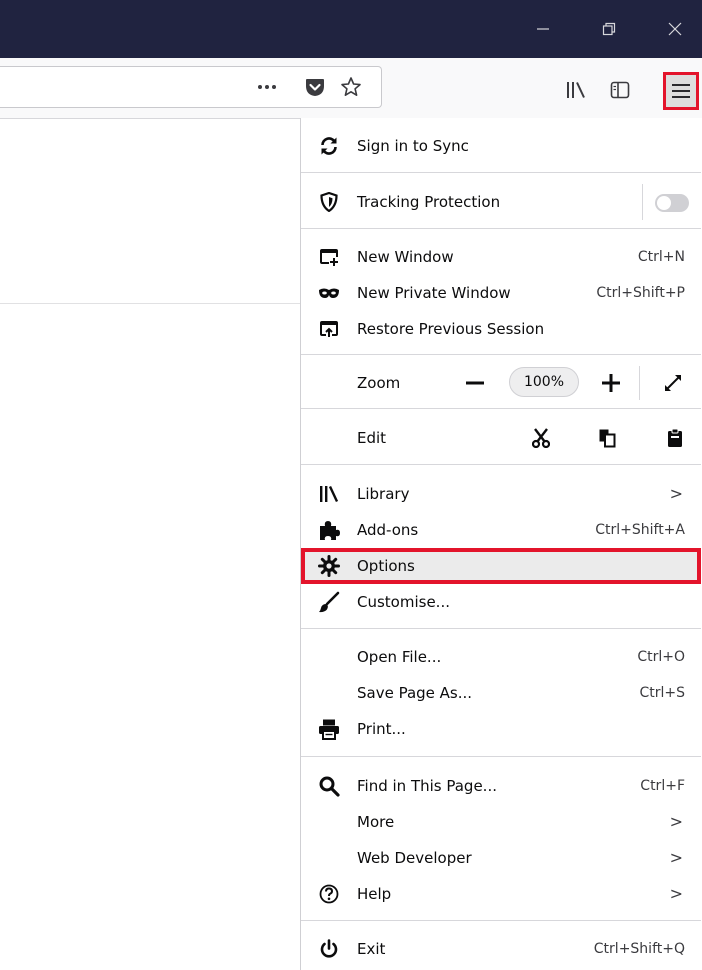  Describe the element at coordinates (501, 566) in the screenshot. I see `menu-item-options: Options` at that location.